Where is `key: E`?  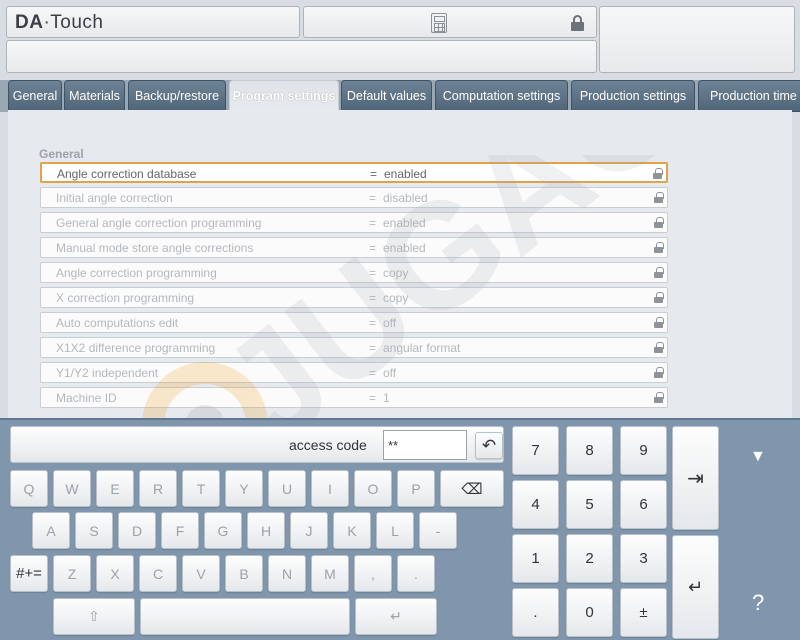 key: E is located at coordinates (115, 488).